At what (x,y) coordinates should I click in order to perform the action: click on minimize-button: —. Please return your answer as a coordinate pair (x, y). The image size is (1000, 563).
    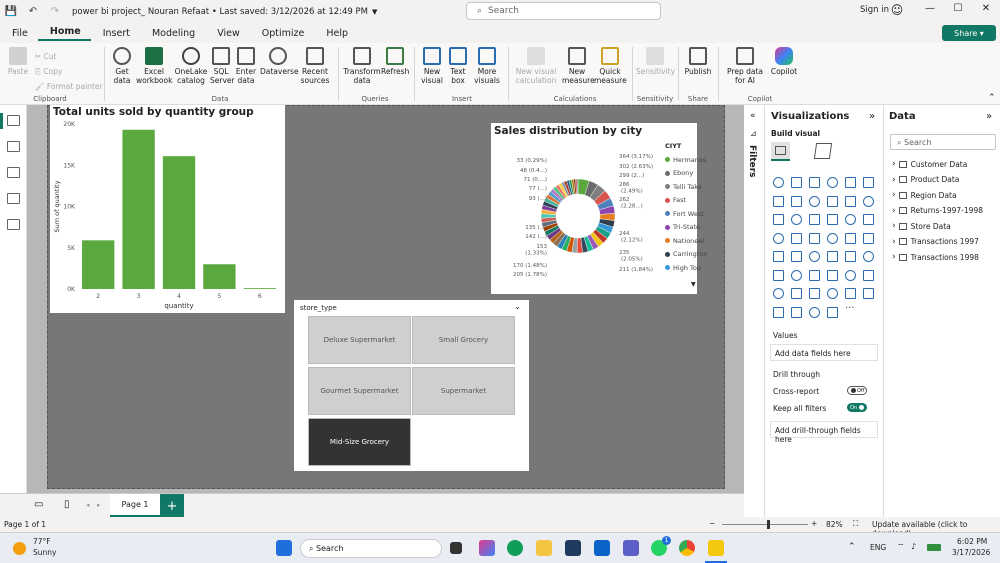
    Looking at the image, I should click on (930, 8).